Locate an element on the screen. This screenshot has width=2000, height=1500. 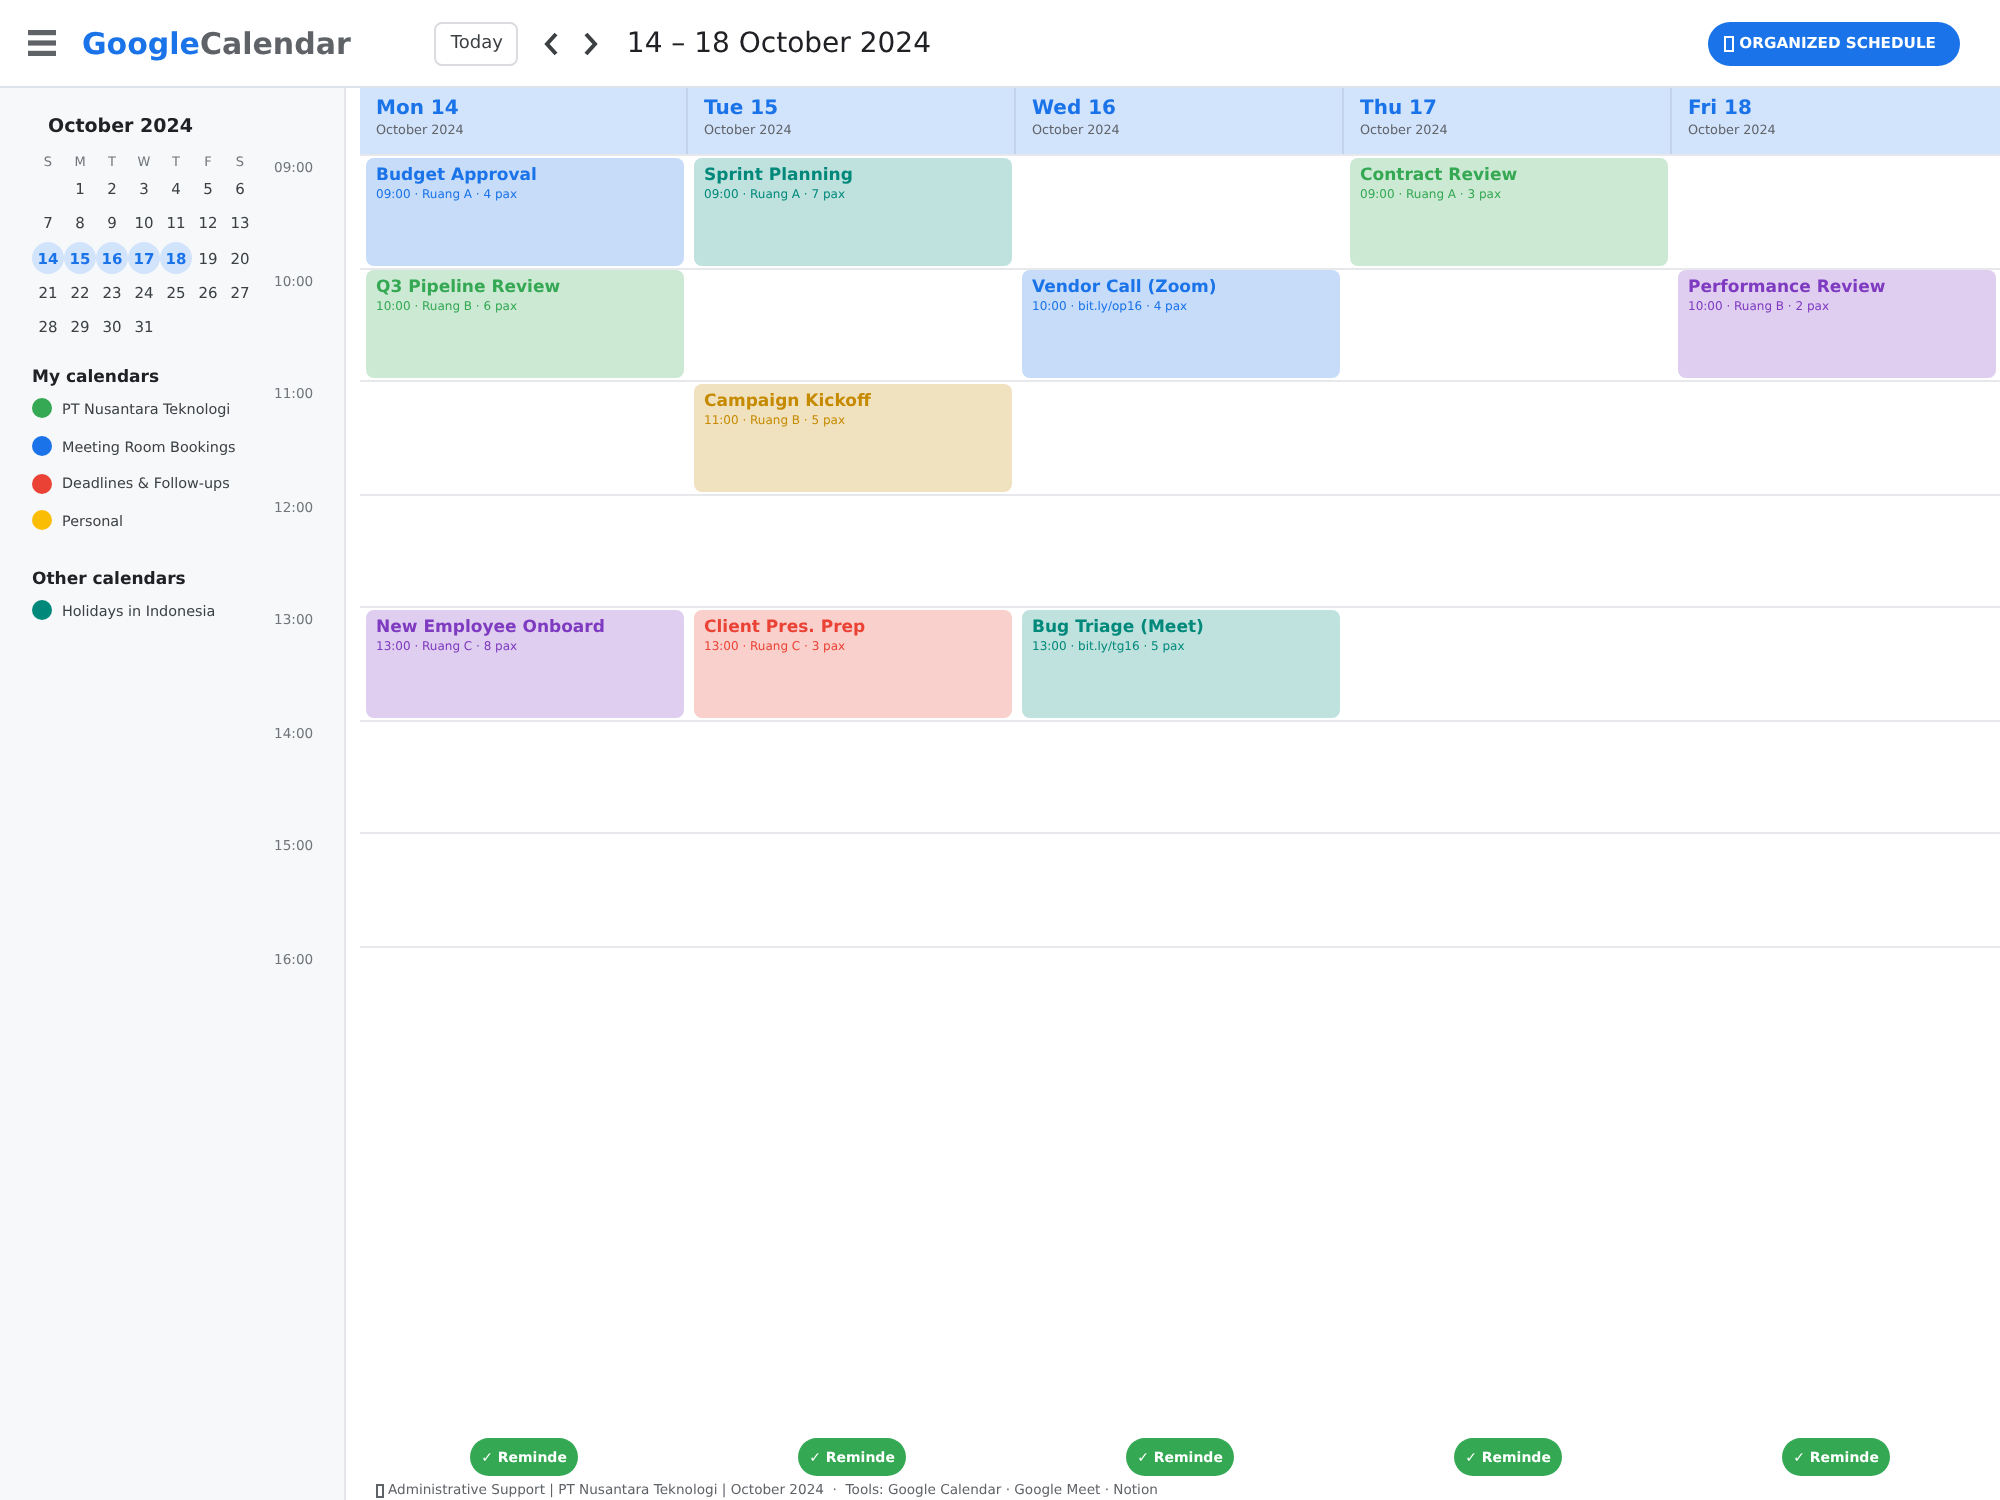
date-range-title: 14 – 18 October 2024 is located at coordinates (778, 43).